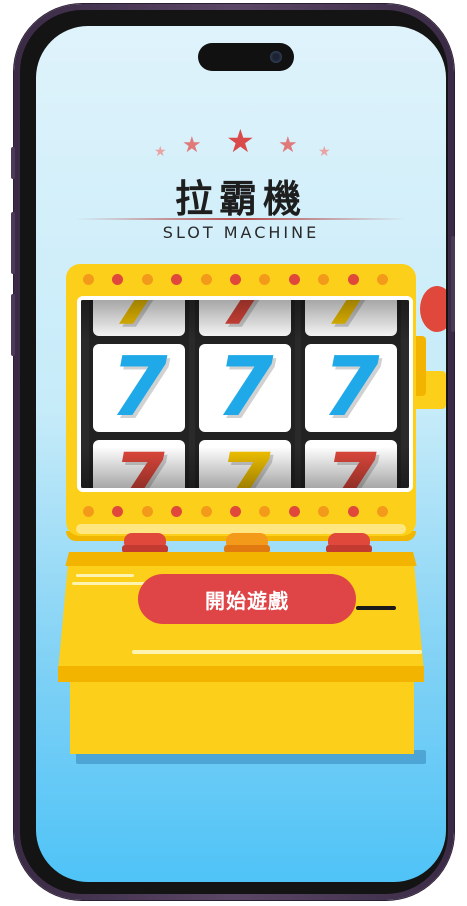  What do you see at coordinates (240, 199) in the screenshot?
I see `title-chinese: 拉霸機` at bounding box center [240, 199].